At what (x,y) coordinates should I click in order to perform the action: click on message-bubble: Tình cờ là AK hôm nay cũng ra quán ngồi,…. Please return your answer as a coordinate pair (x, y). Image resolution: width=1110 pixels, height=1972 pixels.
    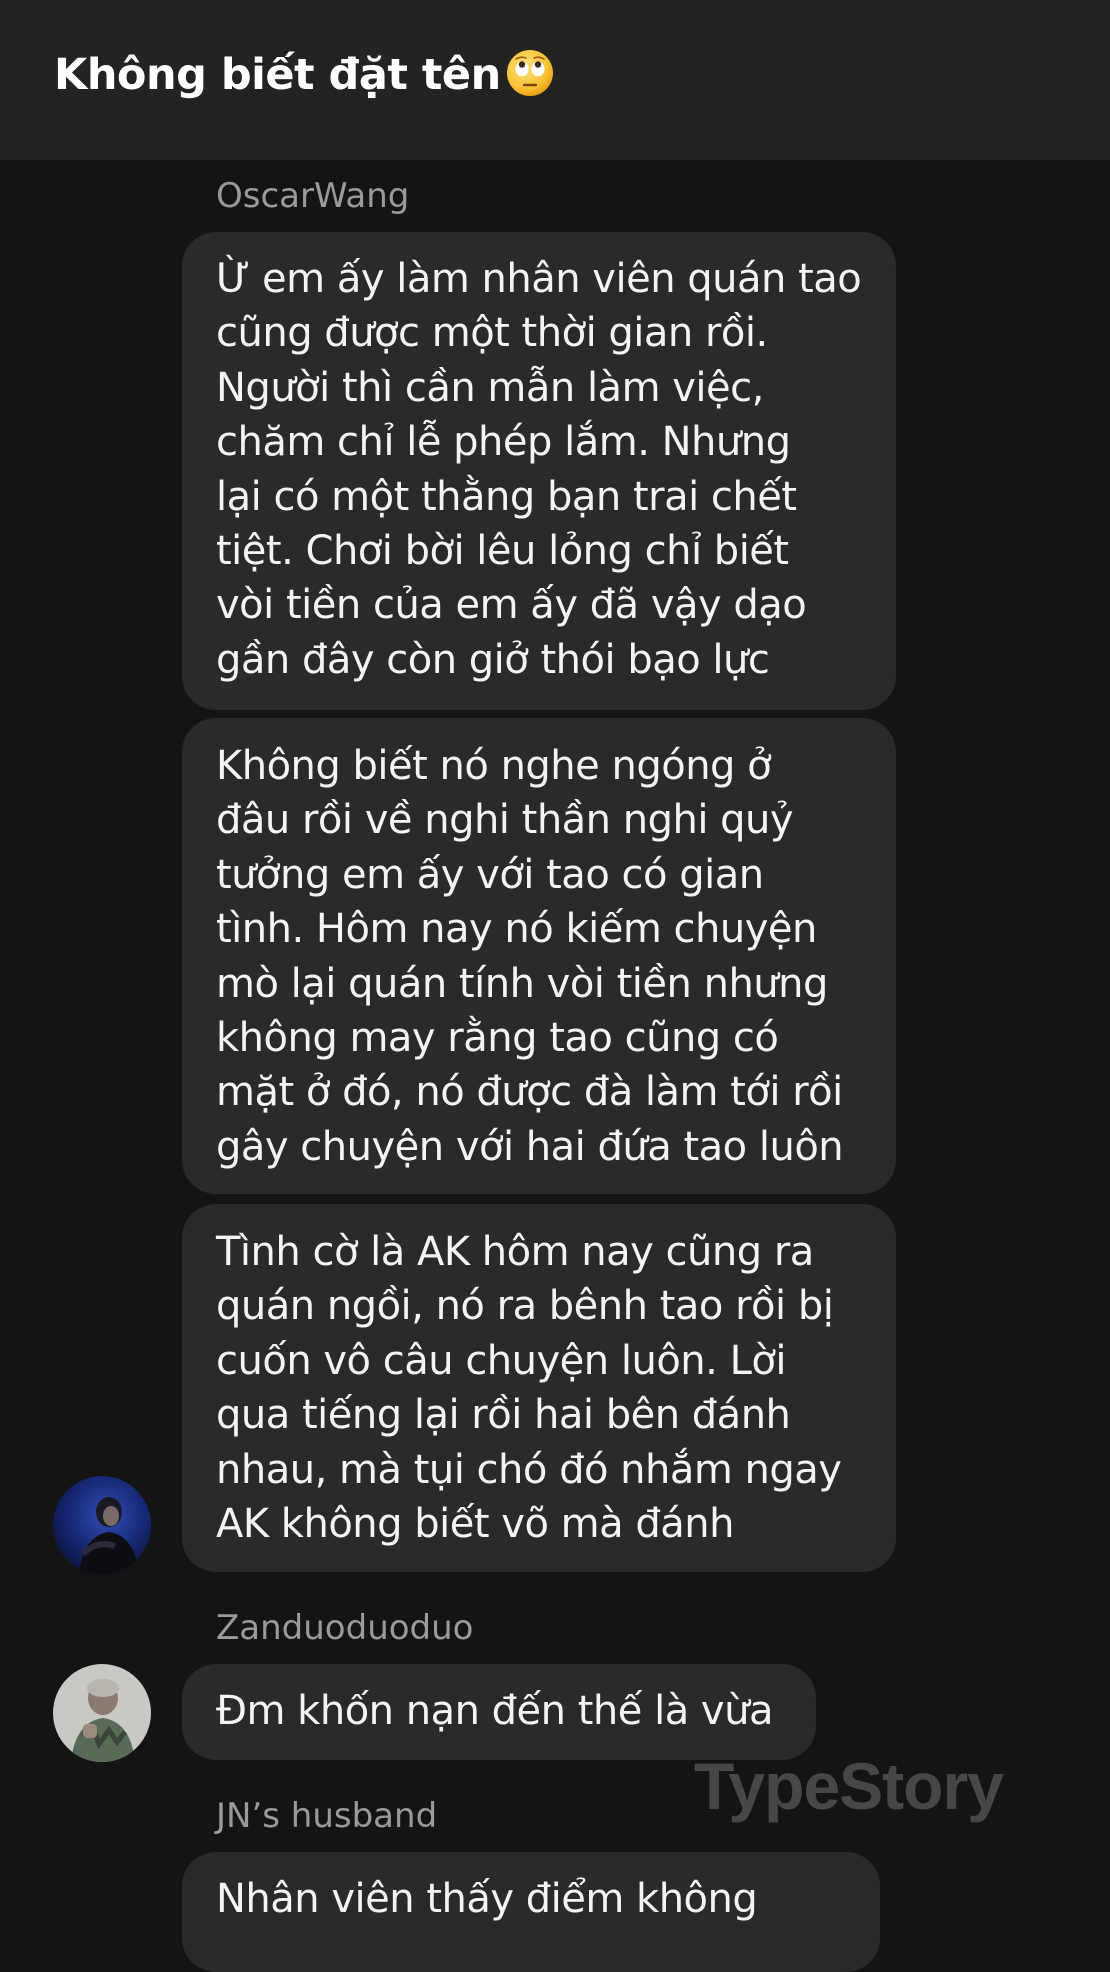
    Looking at the image, I should click on (539, 1388).